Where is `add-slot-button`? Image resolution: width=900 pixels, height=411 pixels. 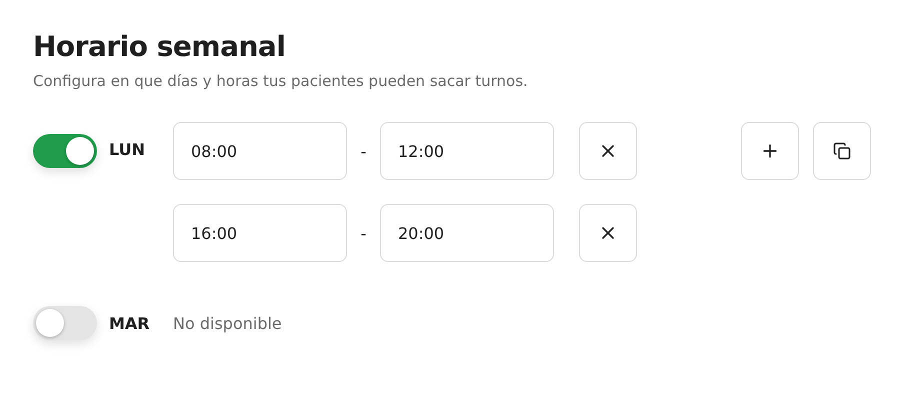 add-slot-button is located at coordinates (770, 151).